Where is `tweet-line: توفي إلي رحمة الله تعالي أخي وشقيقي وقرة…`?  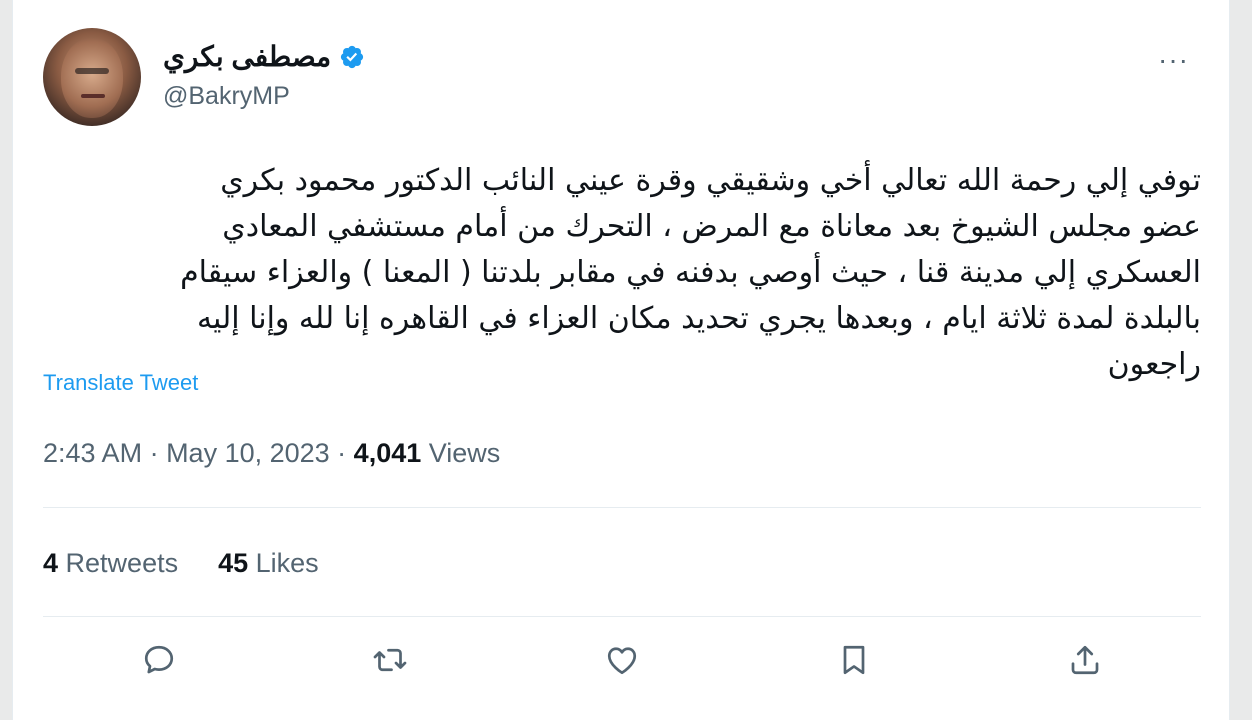
tweet-line: توفي إلي رحمة الله تعالي أخي وشقيقي وقرة… is located at coordinates (710, 180).